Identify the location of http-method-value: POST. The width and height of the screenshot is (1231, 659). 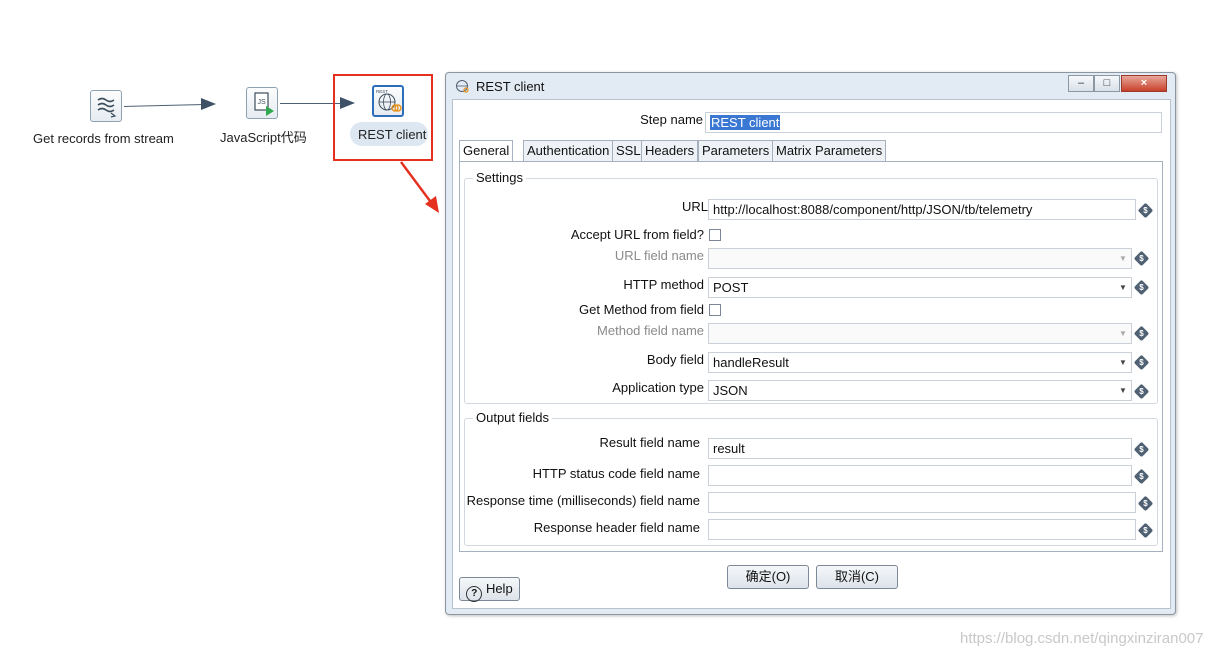
(731, 287).